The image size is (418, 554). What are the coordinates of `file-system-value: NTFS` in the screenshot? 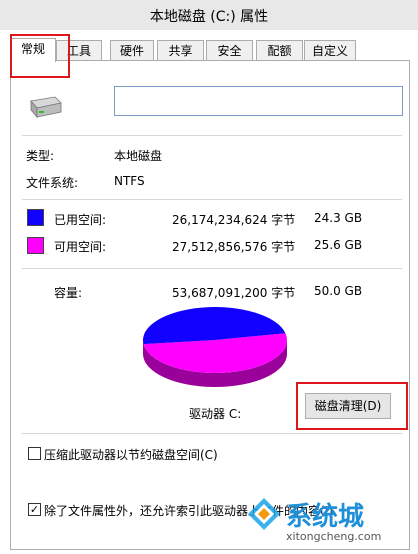 It's located at (129, 181).